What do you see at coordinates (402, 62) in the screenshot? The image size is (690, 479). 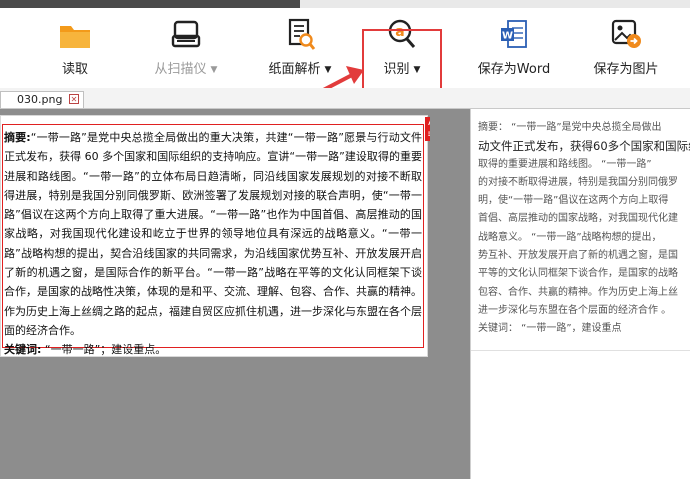 I see `recognize-highlight-box` at bounding box center [402, 62].